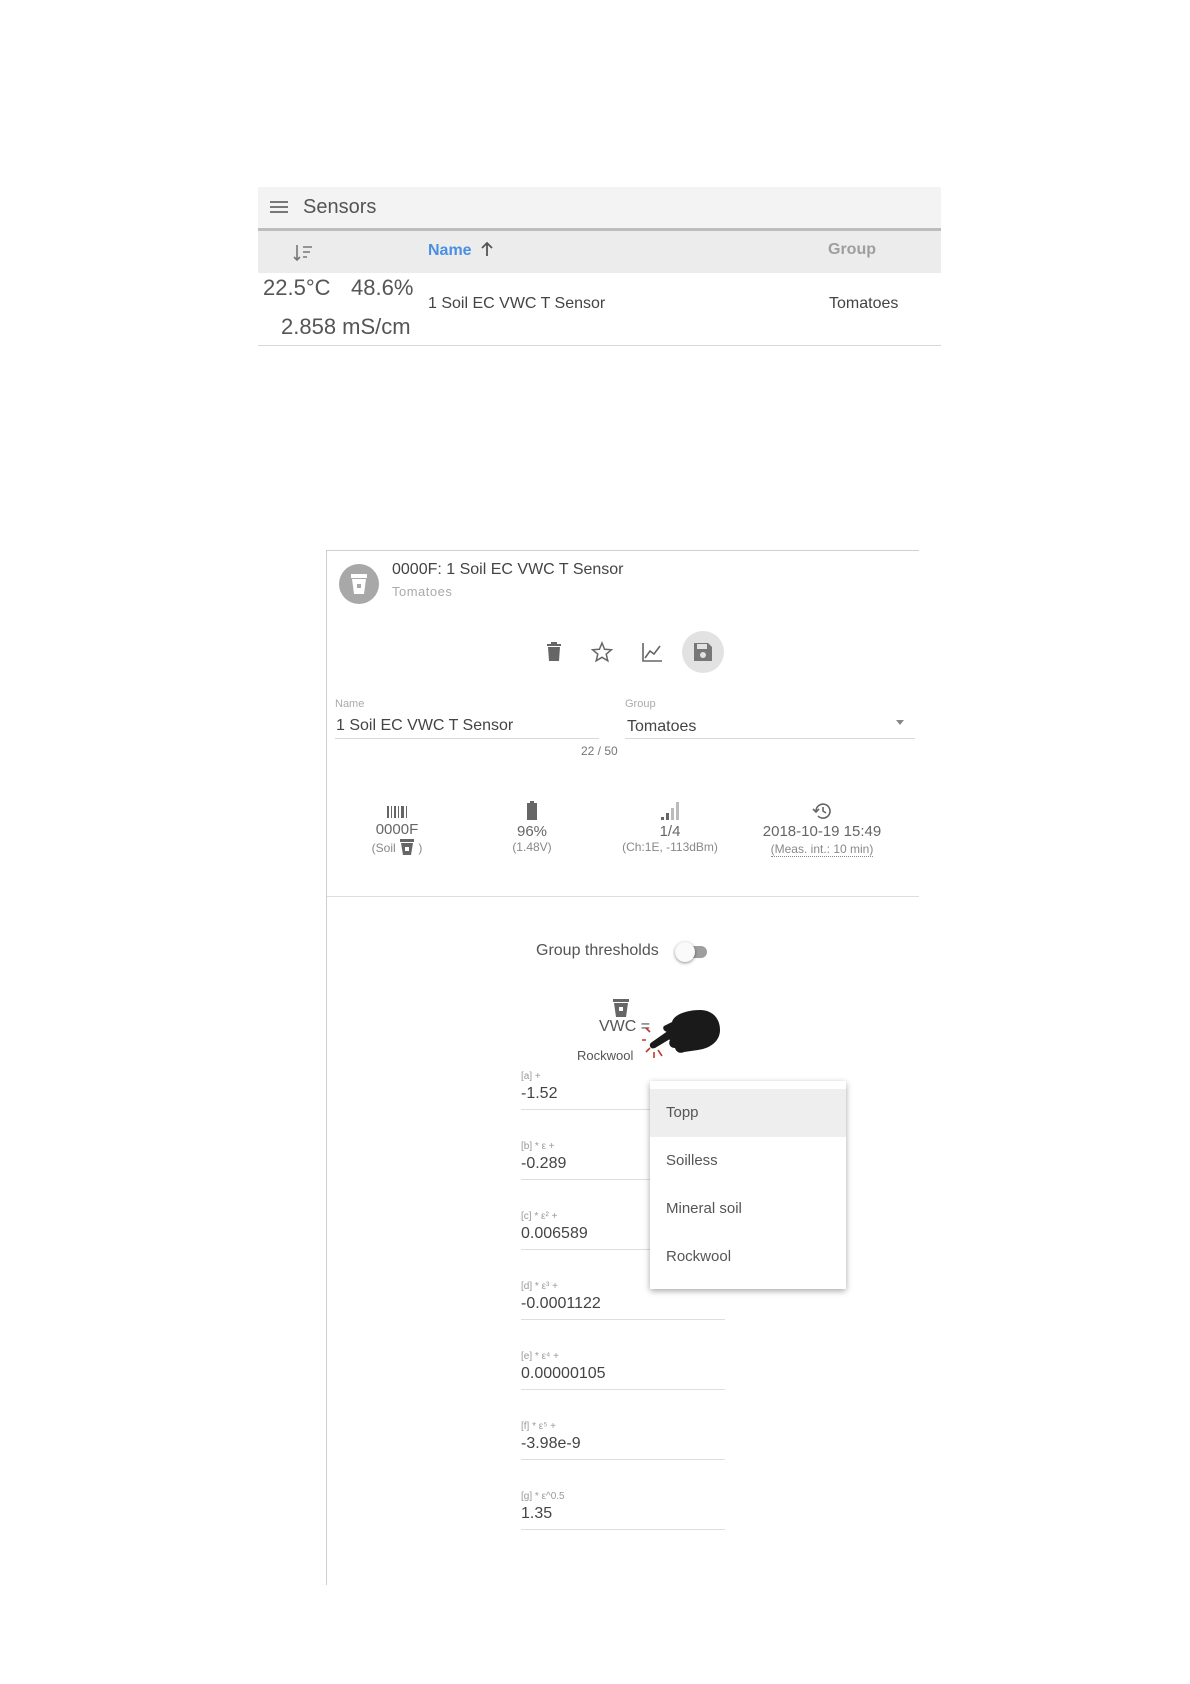 This screenshot has height=1684, width=1190. Describe the element at coordinates (864, 303) in the screenshot. I see `row-group: Tomatoes` at that location.